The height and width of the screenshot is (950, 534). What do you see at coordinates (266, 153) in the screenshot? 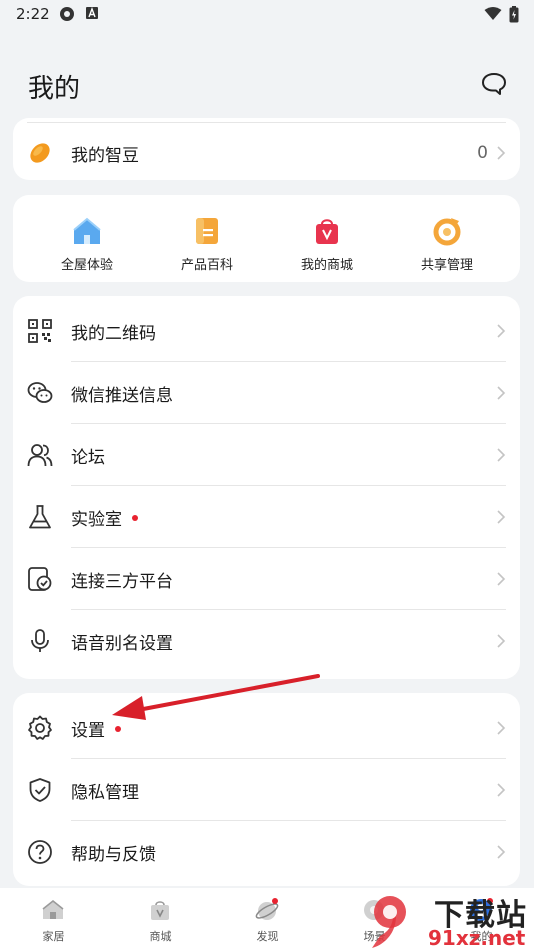
I see `bean-row: 我的智豆 0` at bounding box center [266, 153].